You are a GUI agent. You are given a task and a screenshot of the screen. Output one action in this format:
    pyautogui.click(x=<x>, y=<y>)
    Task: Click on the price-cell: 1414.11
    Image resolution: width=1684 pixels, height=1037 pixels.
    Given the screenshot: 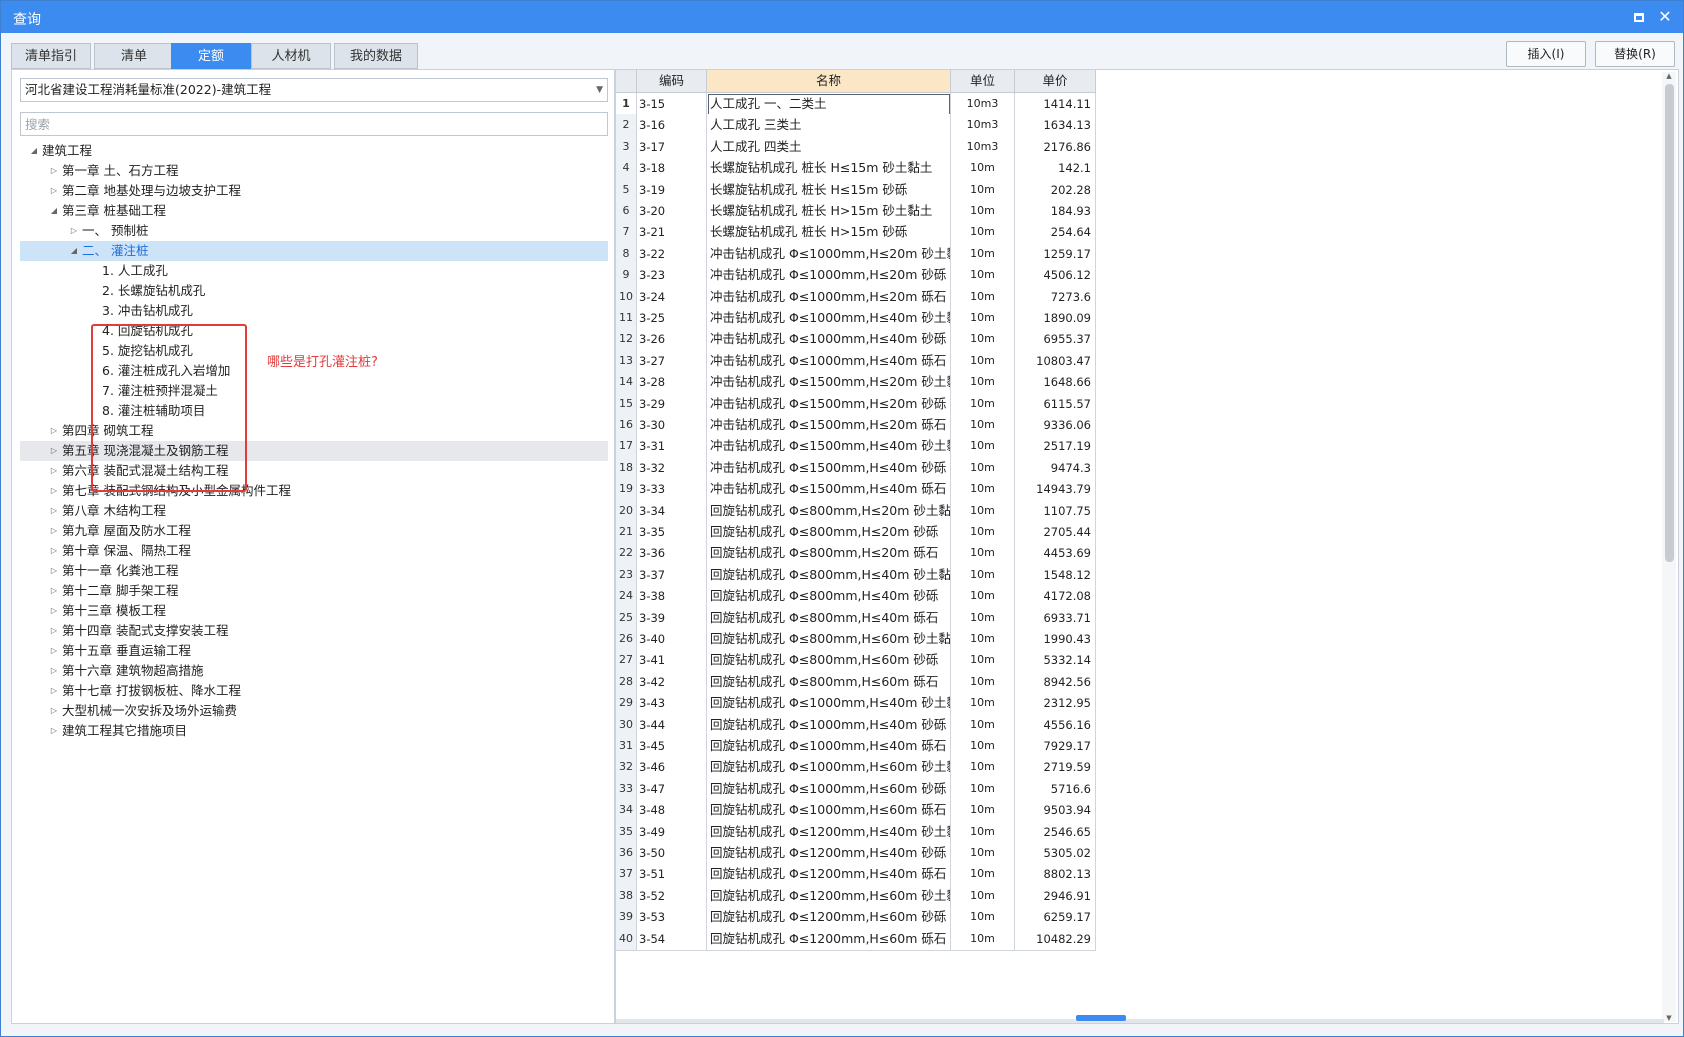 What is the action you would take?
    pyautogui.click(x=1055, y=104)
    